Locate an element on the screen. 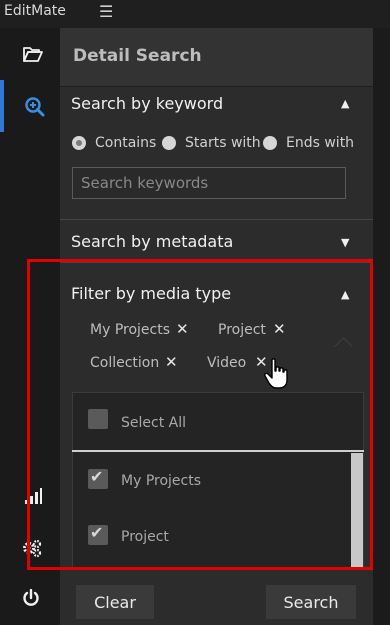 This screenshot has height=625, width=390. rail-active-indicator is located at coordinates (2, 106).